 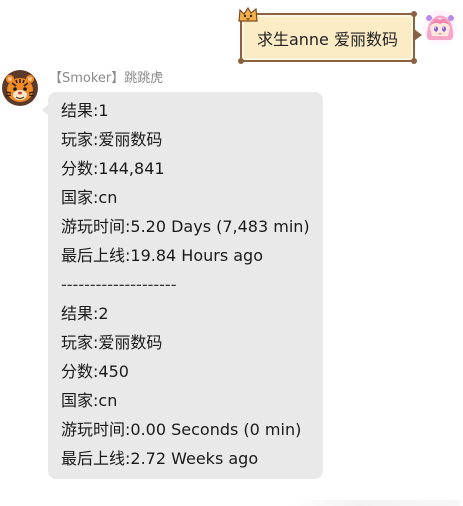 What do you see at coordinates (248, 14) in the screenshot?
I see `cat-sticker-icon` at bounding box center [248, 14].